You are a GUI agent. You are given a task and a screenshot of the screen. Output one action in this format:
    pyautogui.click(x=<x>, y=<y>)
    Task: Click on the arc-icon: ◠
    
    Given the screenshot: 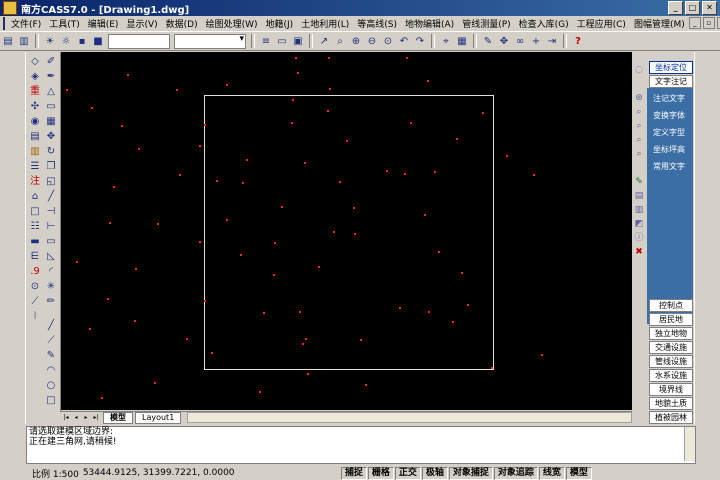 What is the action you would take?
    pyautogui.click(x=51, y=371)
    